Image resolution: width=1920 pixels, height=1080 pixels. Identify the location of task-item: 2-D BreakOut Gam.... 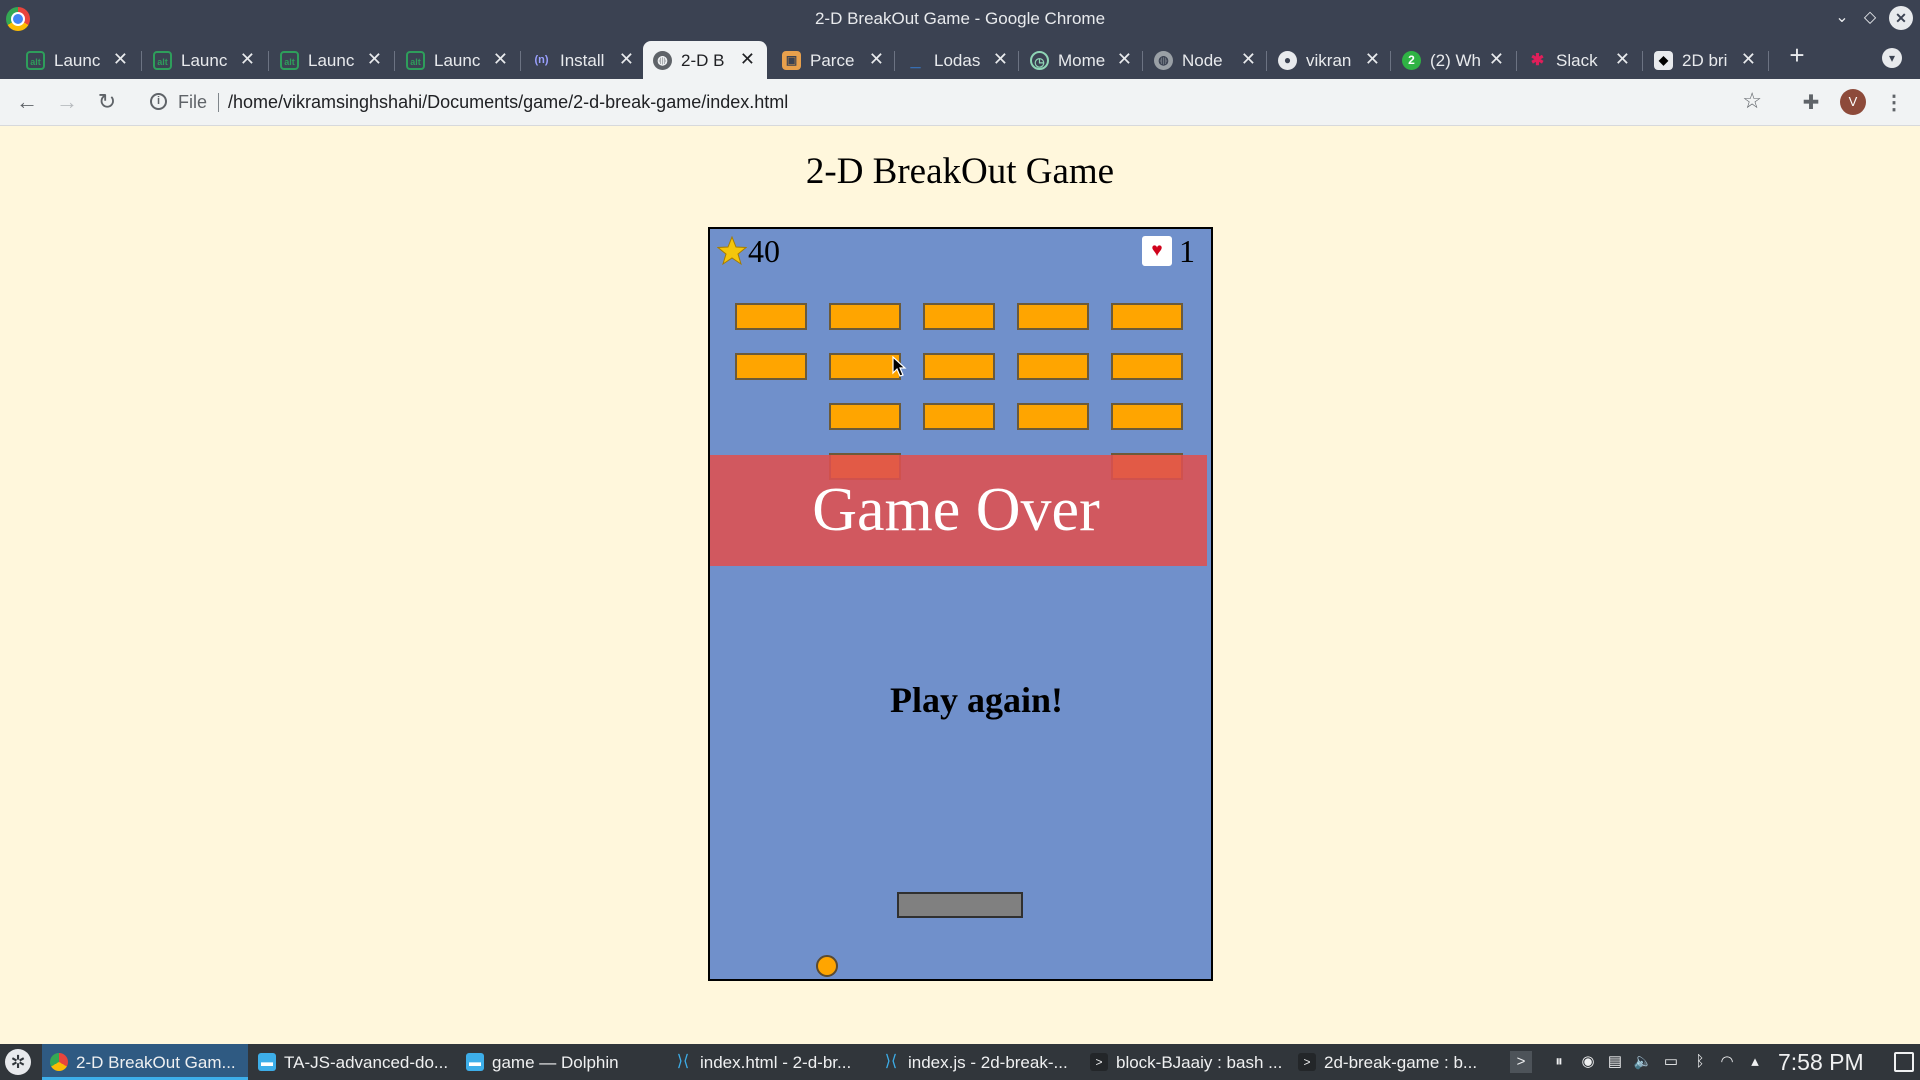
(145, 1062).